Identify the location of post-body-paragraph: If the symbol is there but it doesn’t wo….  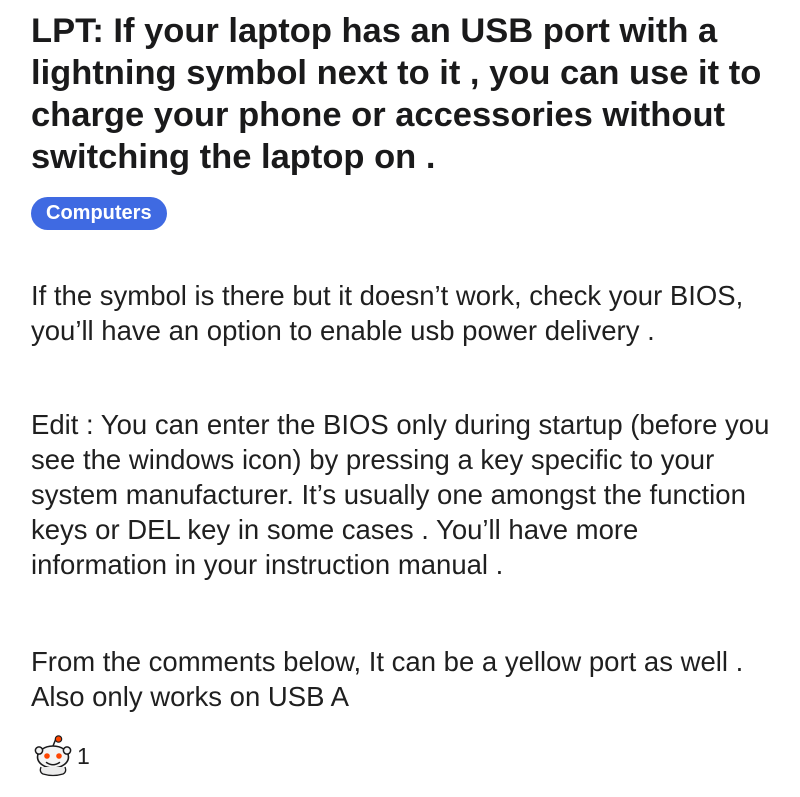
(387, 313).